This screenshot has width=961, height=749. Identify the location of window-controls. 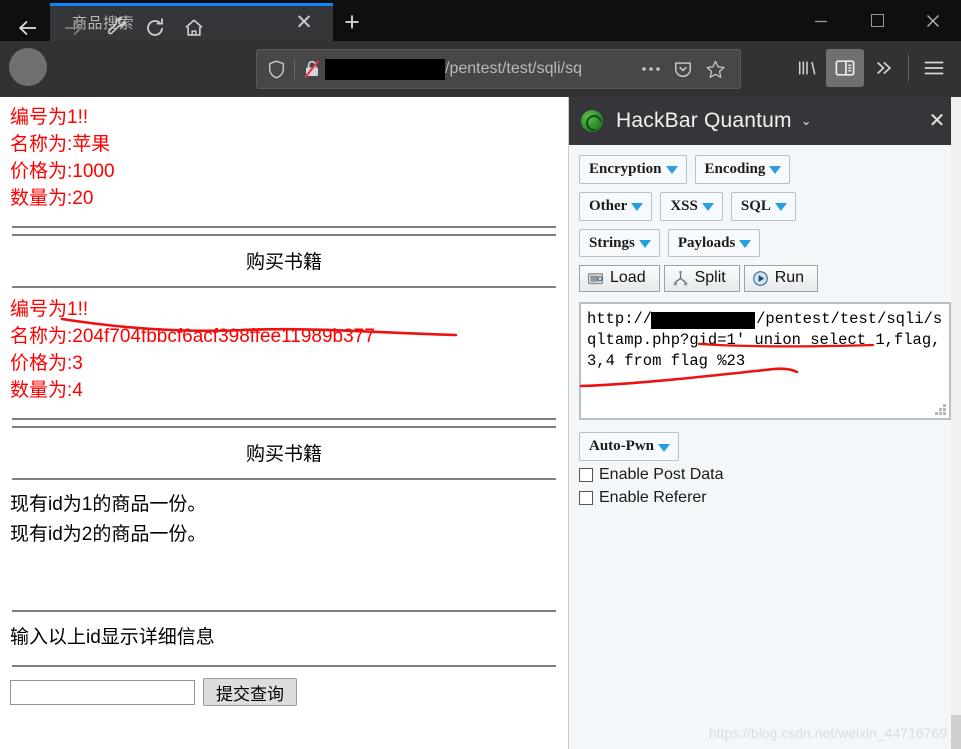
(877, 20).